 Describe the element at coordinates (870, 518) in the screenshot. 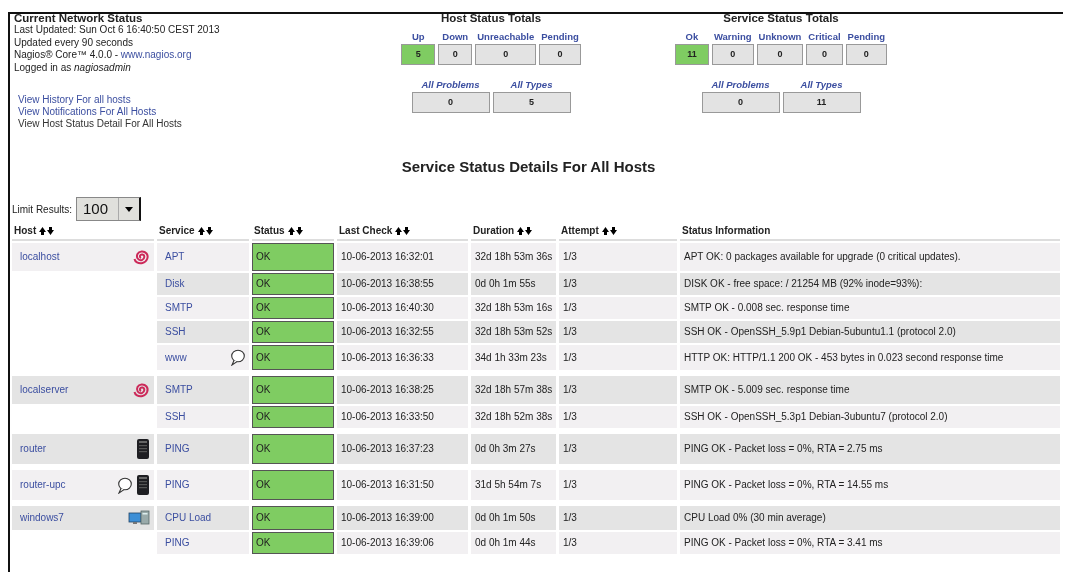

I see `table-cell: CPU Load 0% (30 min average)` at that location.